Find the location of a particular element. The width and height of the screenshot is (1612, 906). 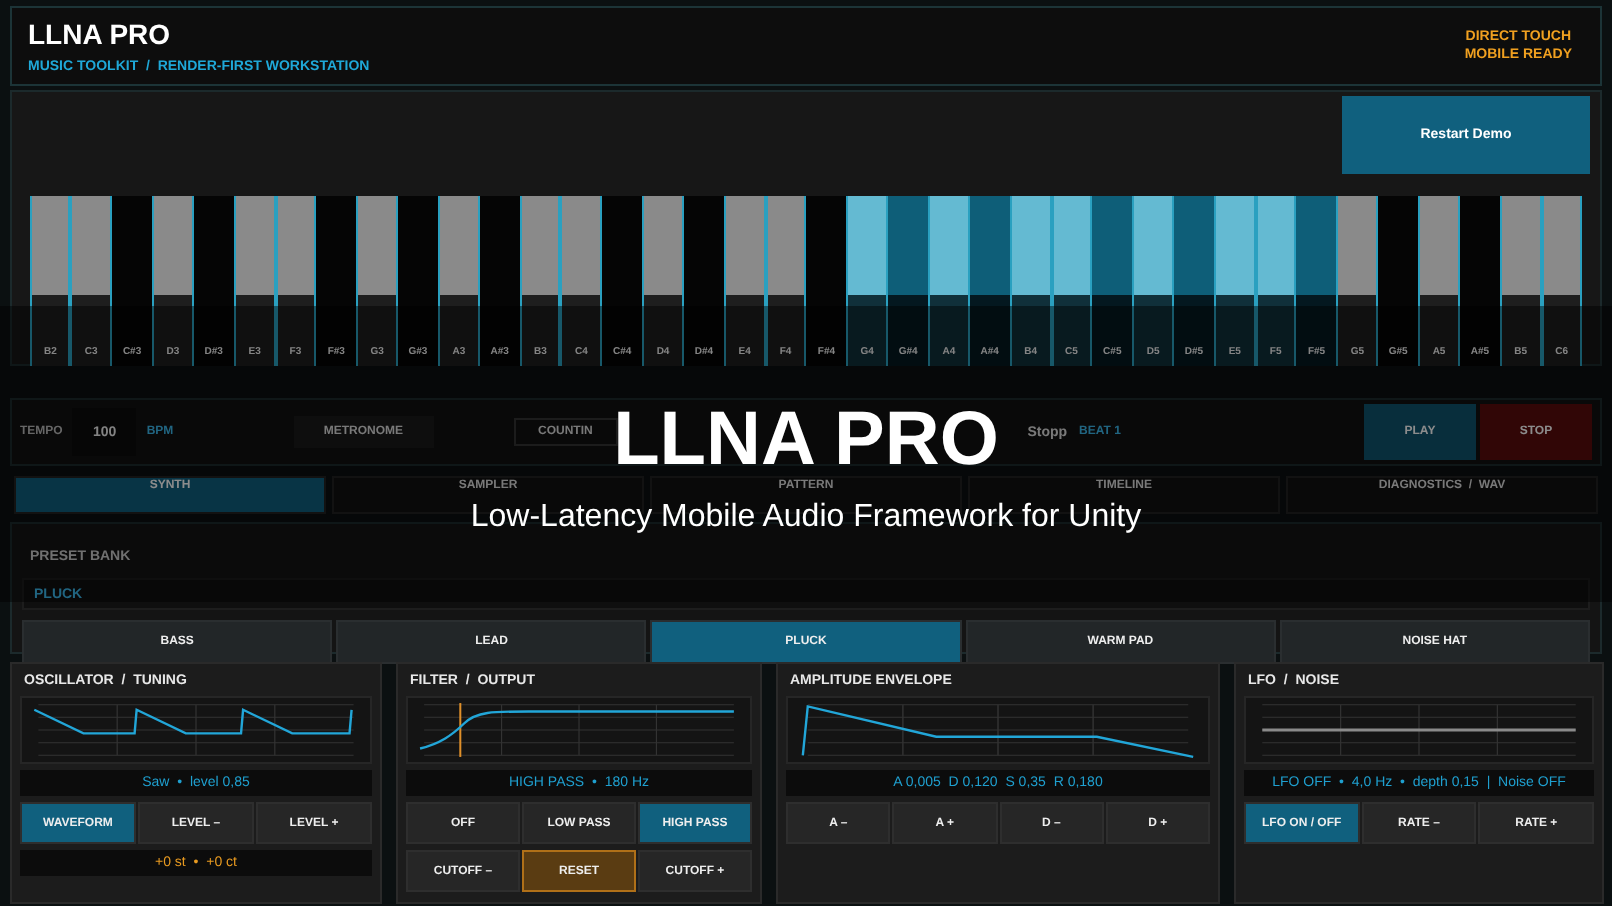

app-title: LLNA PRO is located at coordinates (100, 34).